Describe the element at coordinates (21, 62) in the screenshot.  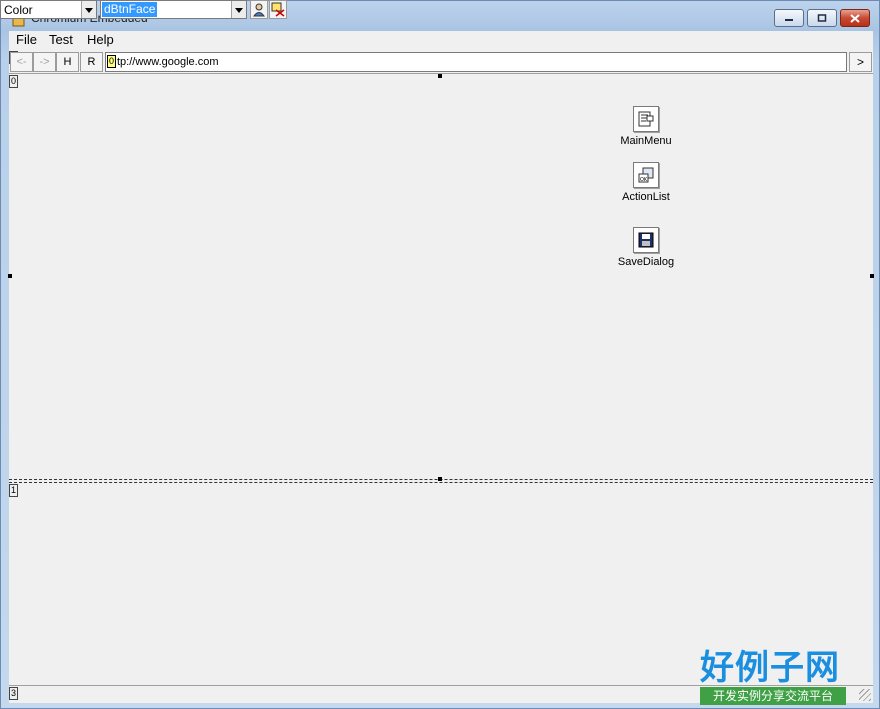
I see `back-button: <-` at that location.